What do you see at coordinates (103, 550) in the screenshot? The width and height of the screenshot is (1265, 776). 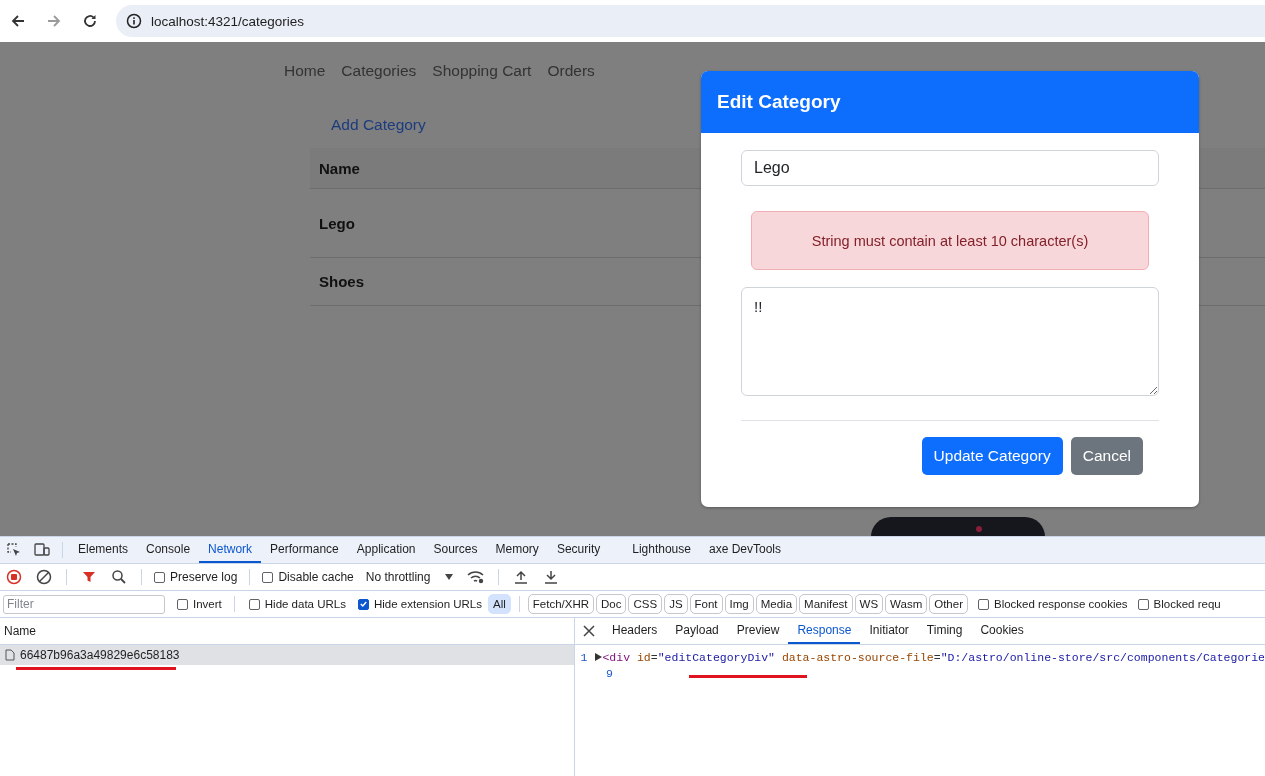 I see `devtools-tab: Elements` at bounding box center [103, 550].